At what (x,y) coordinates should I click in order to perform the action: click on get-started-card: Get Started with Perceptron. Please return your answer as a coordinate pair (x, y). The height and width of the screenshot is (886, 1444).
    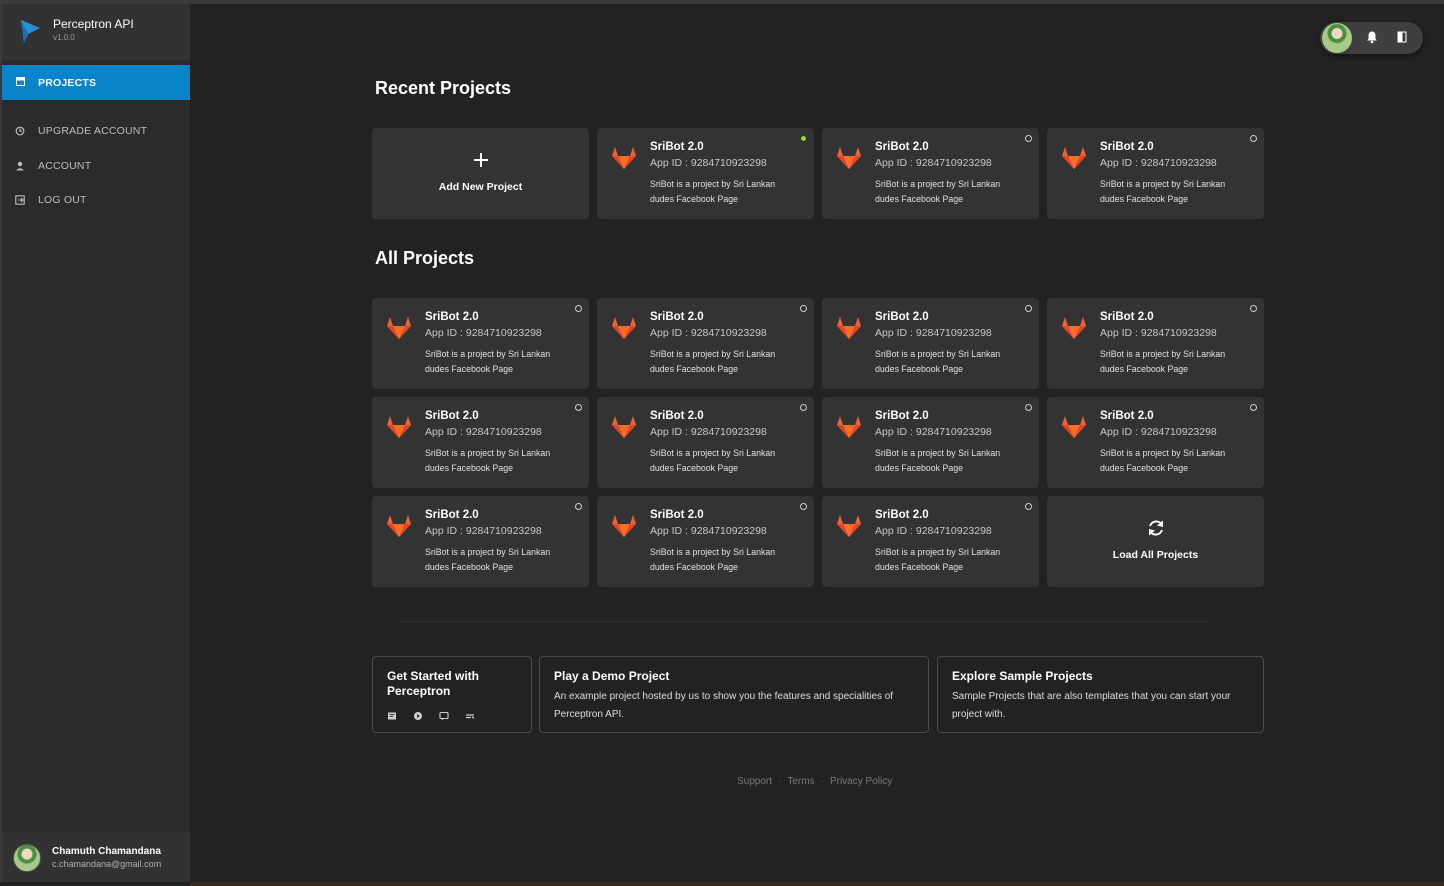
    Looking at the image, I should click on (452, 694).